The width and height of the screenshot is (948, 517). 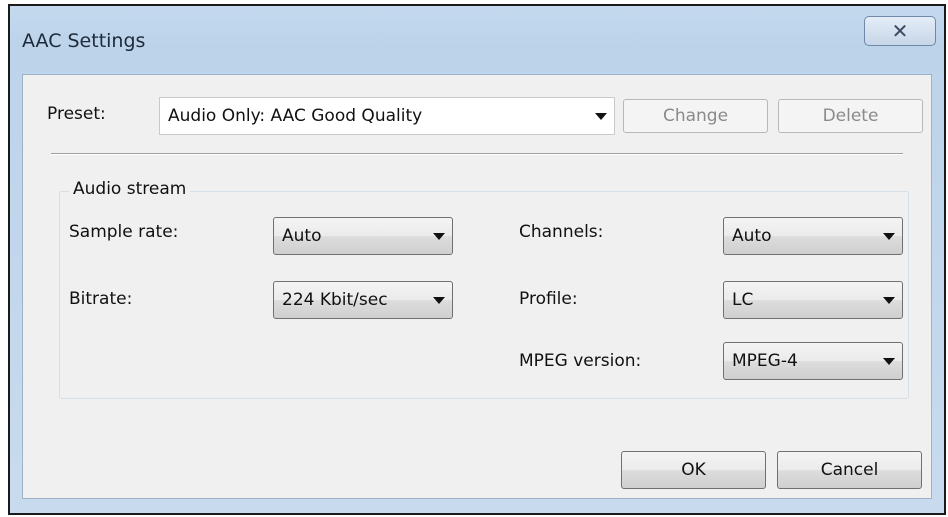 What do you see at coordinates (743, 300) in the screenshot?
I see `profile-value: LC` at bounding box center [743, 300].